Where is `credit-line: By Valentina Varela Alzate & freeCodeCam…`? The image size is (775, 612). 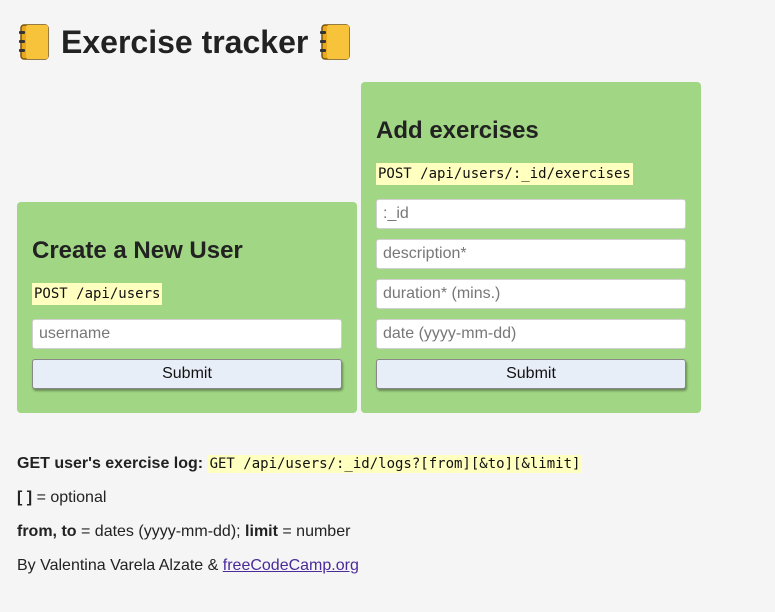
credit-line: By Valentina Varela Alzate & freeCodeCam… is located at coordinates (188, 566).